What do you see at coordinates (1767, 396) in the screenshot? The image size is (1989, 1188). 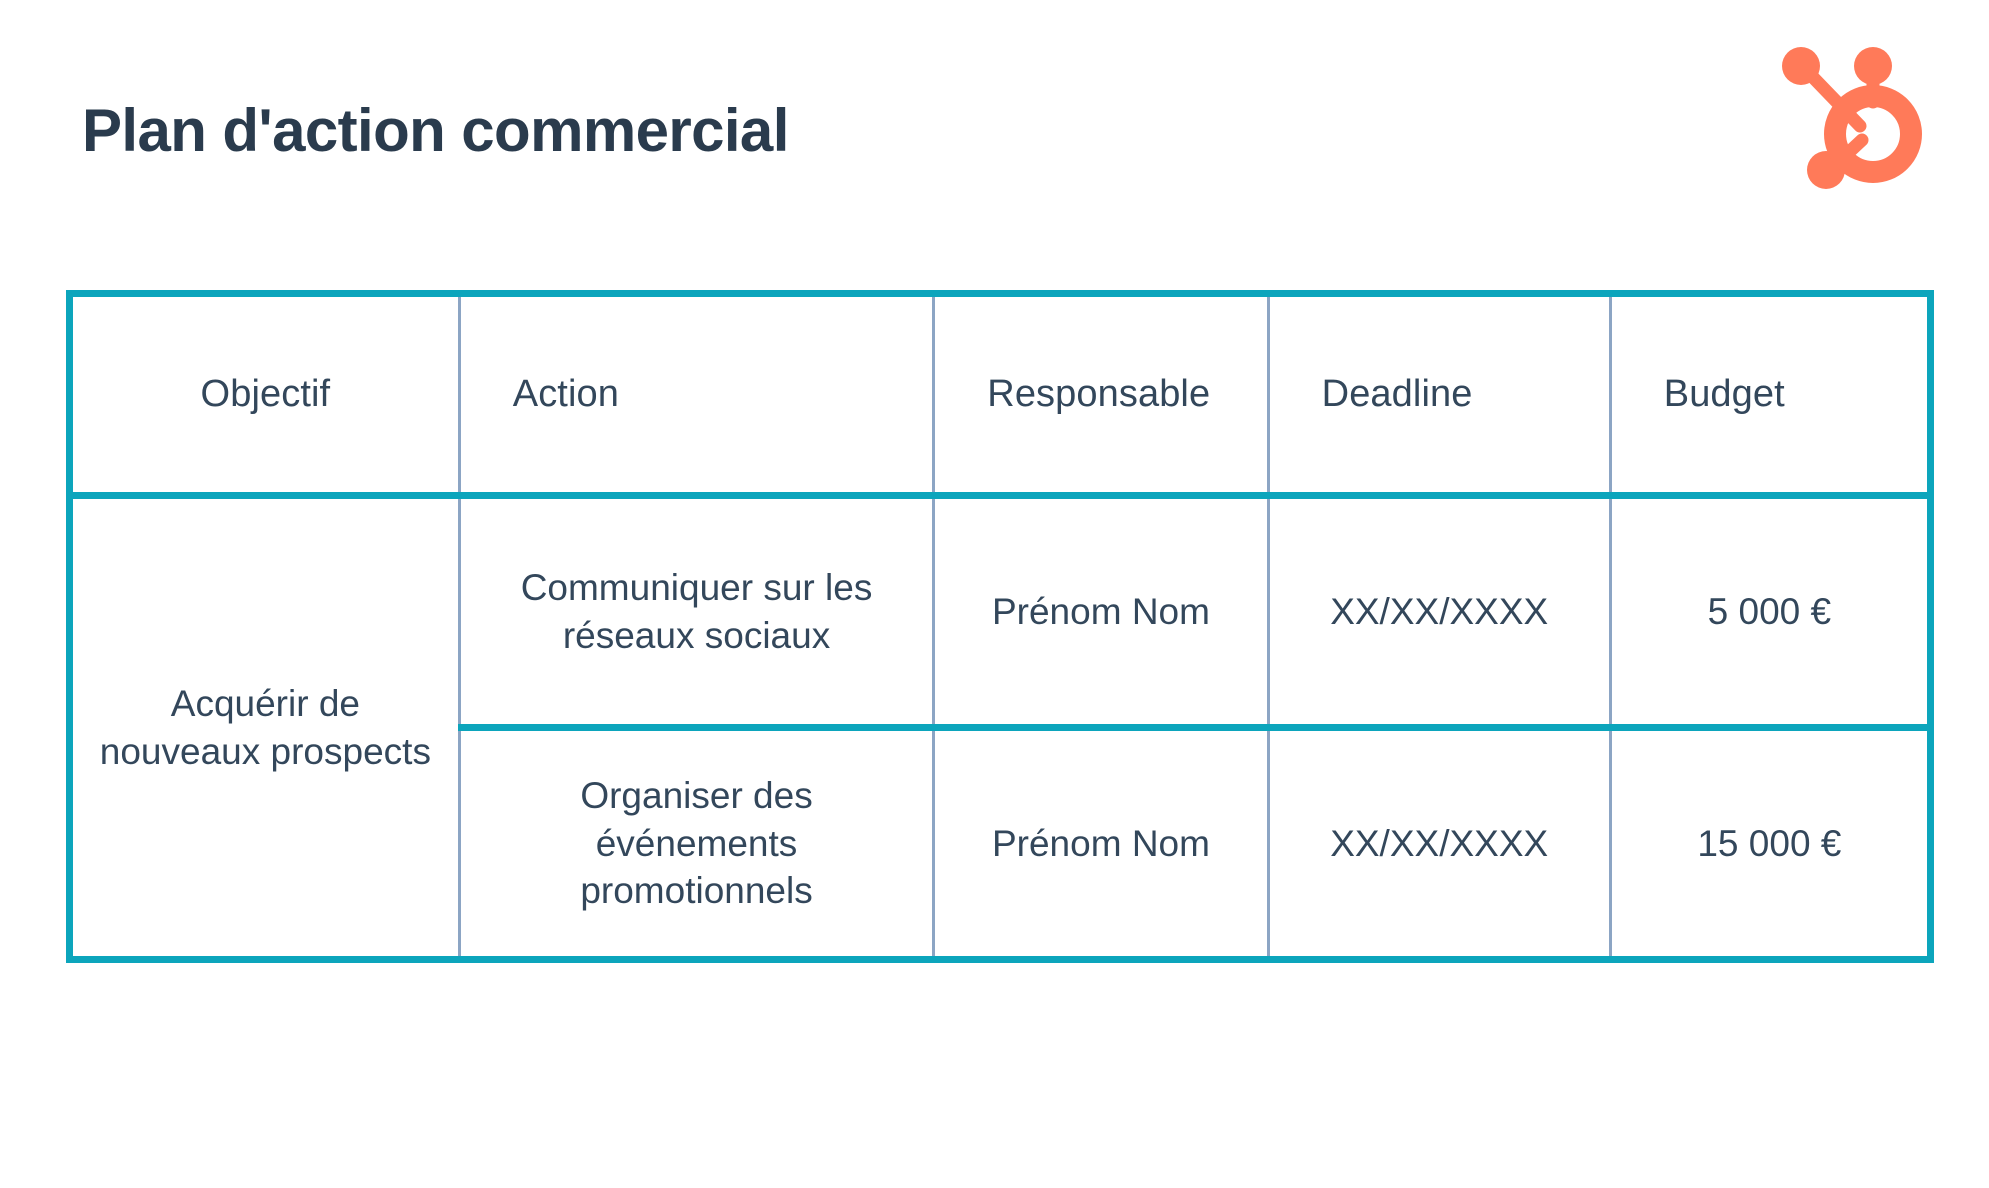 I see `column-header-budget: Budget` at bounding box center [1767, 396].